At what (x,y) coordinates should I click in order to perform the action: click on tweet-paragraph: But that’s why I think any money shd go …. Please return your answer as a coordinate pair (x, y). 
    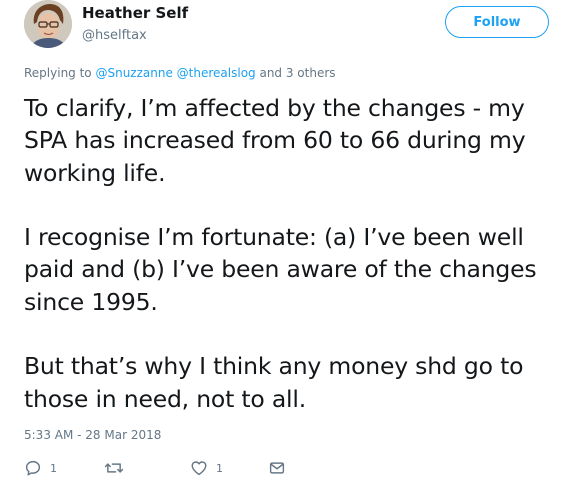
    Looking at the image, I should click on (274, 382).